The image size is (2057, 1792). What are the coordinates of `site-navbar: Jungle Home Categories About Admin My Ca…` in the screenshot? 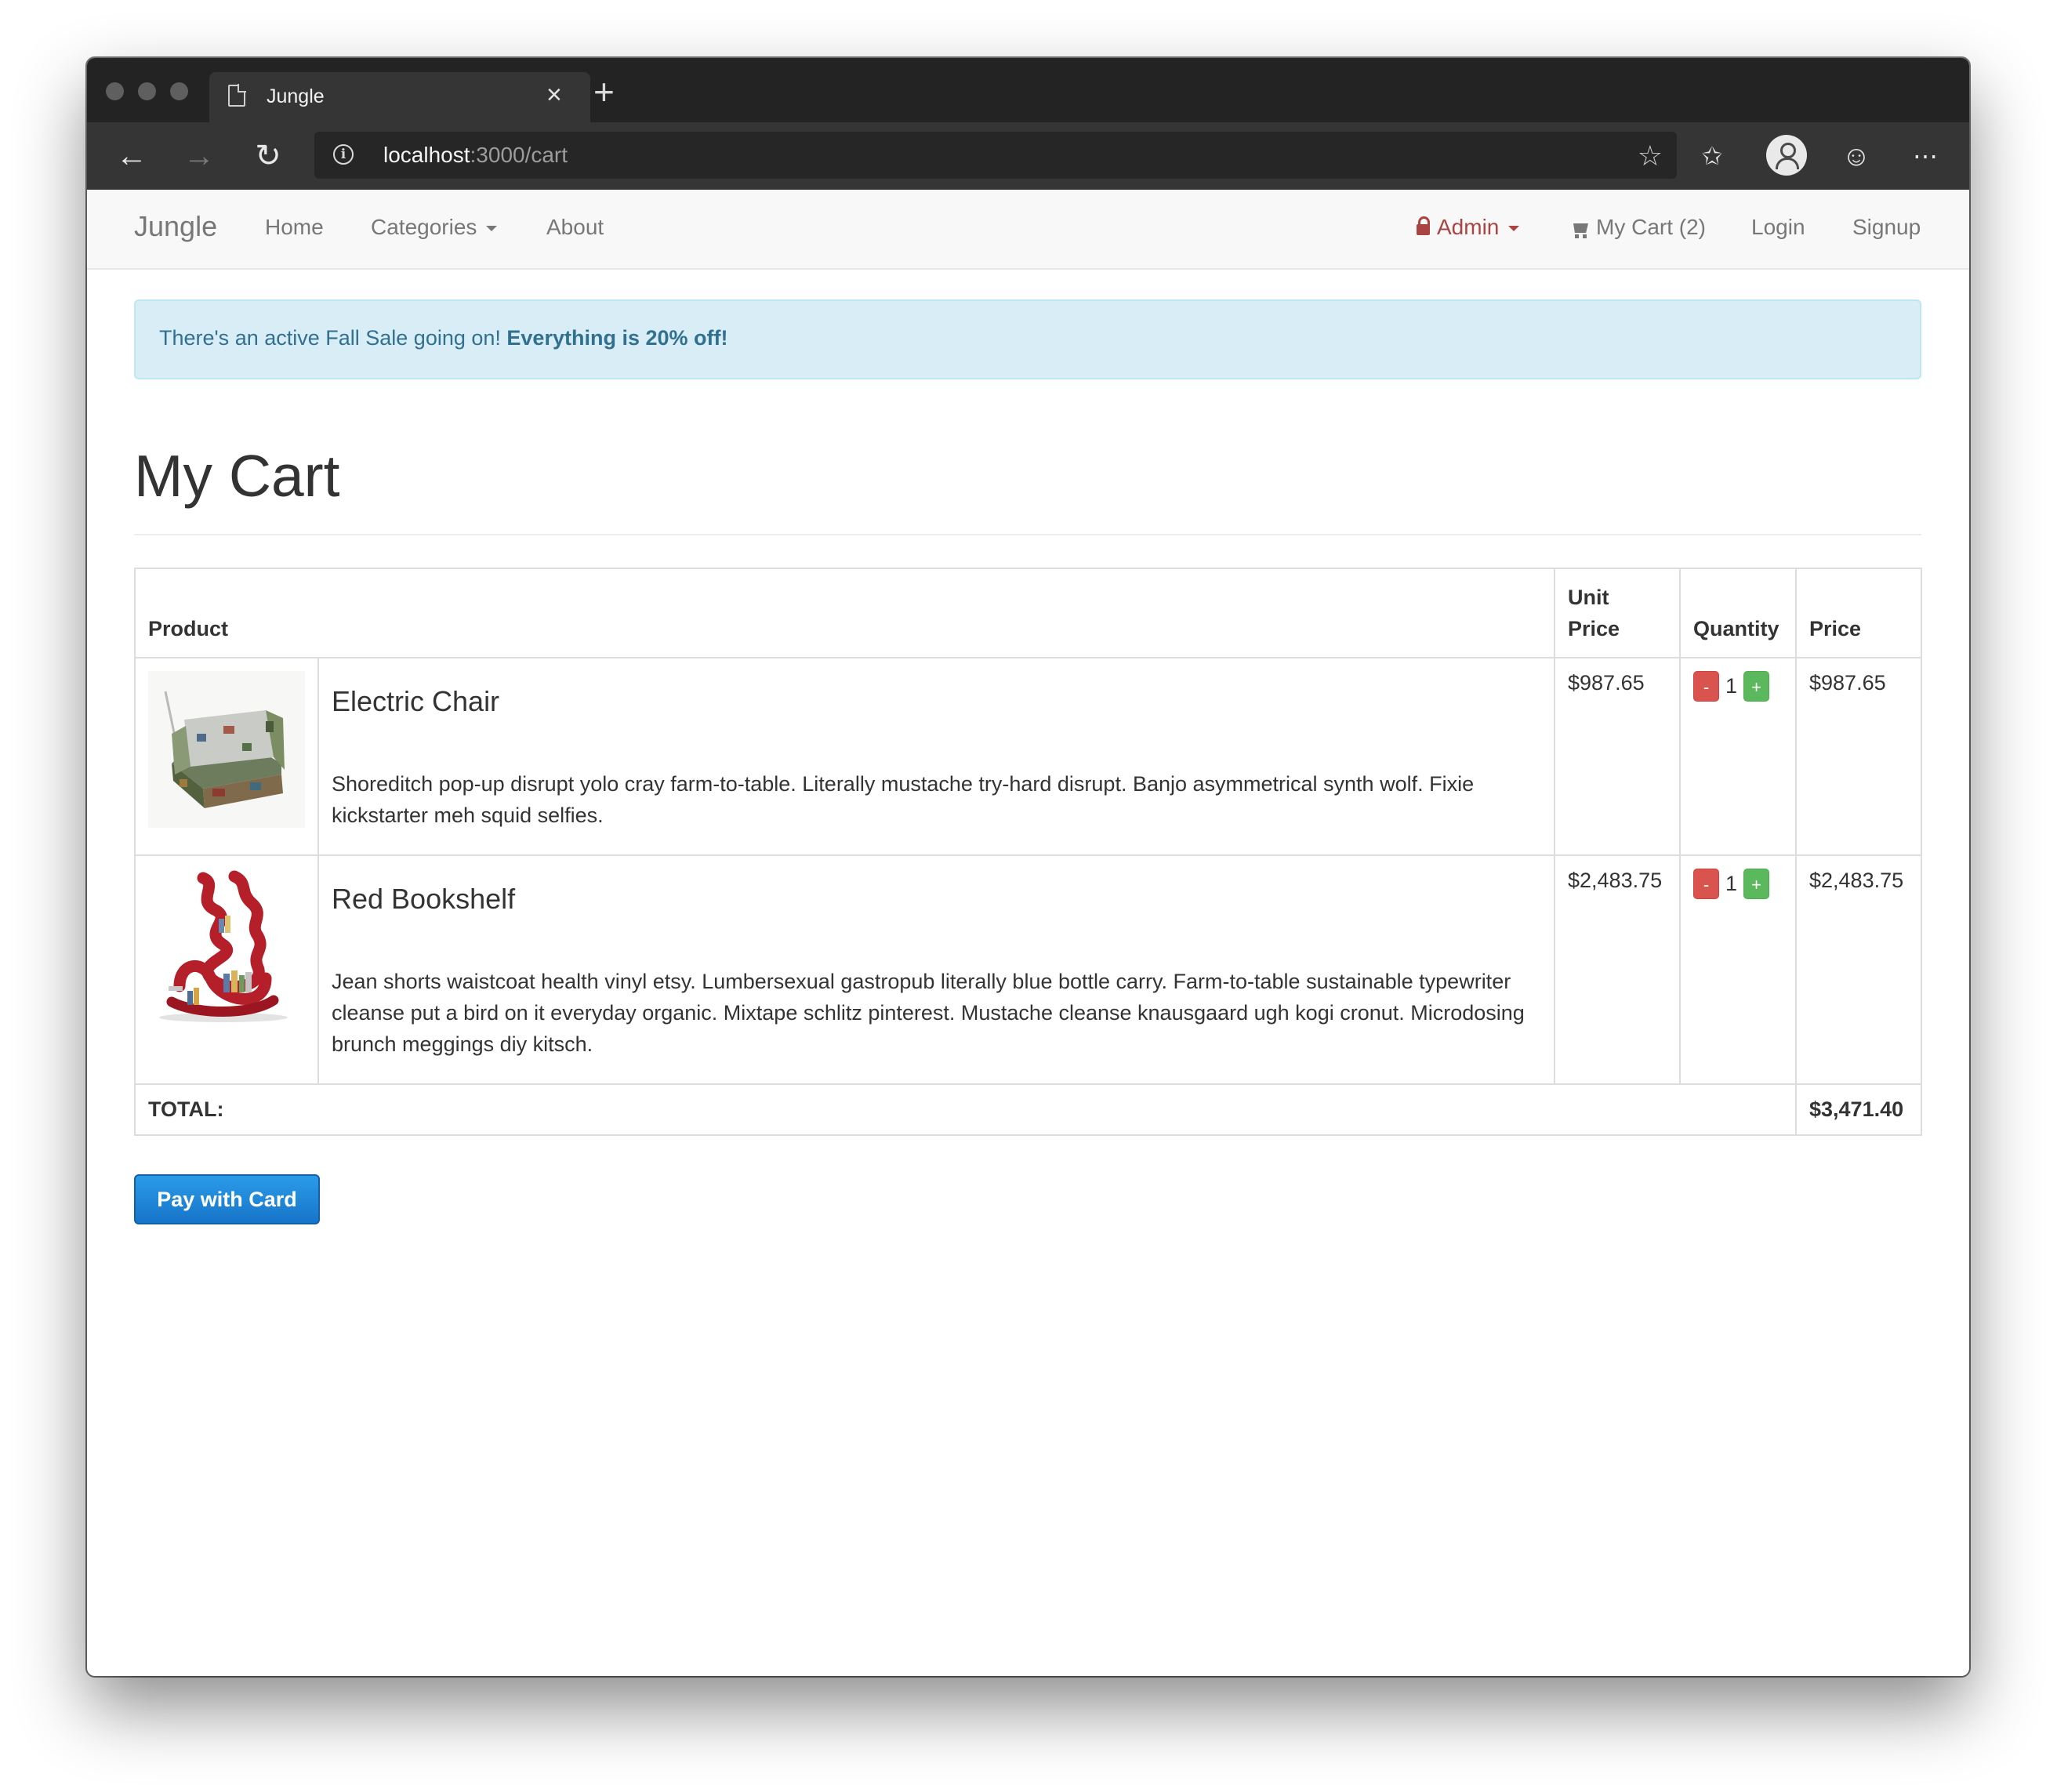 It's located at (1028, 230).